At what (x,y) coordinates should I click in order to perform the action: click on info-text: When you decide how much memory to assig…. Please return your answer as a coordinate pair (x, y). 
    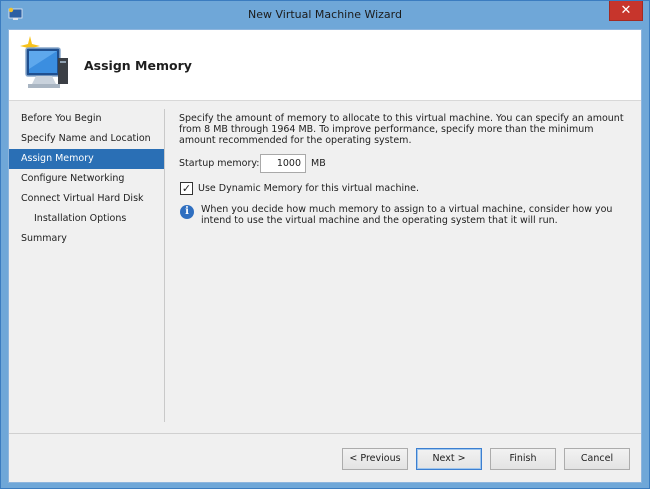
    Looking at the image, I should click on (407, 215).